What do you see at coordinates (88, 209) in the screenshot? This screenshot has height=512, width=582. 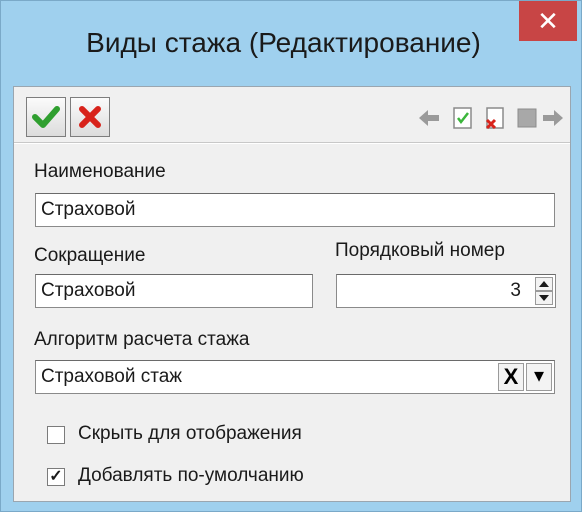 I see `name-value: Страховой` at bounding box center [88, 209].